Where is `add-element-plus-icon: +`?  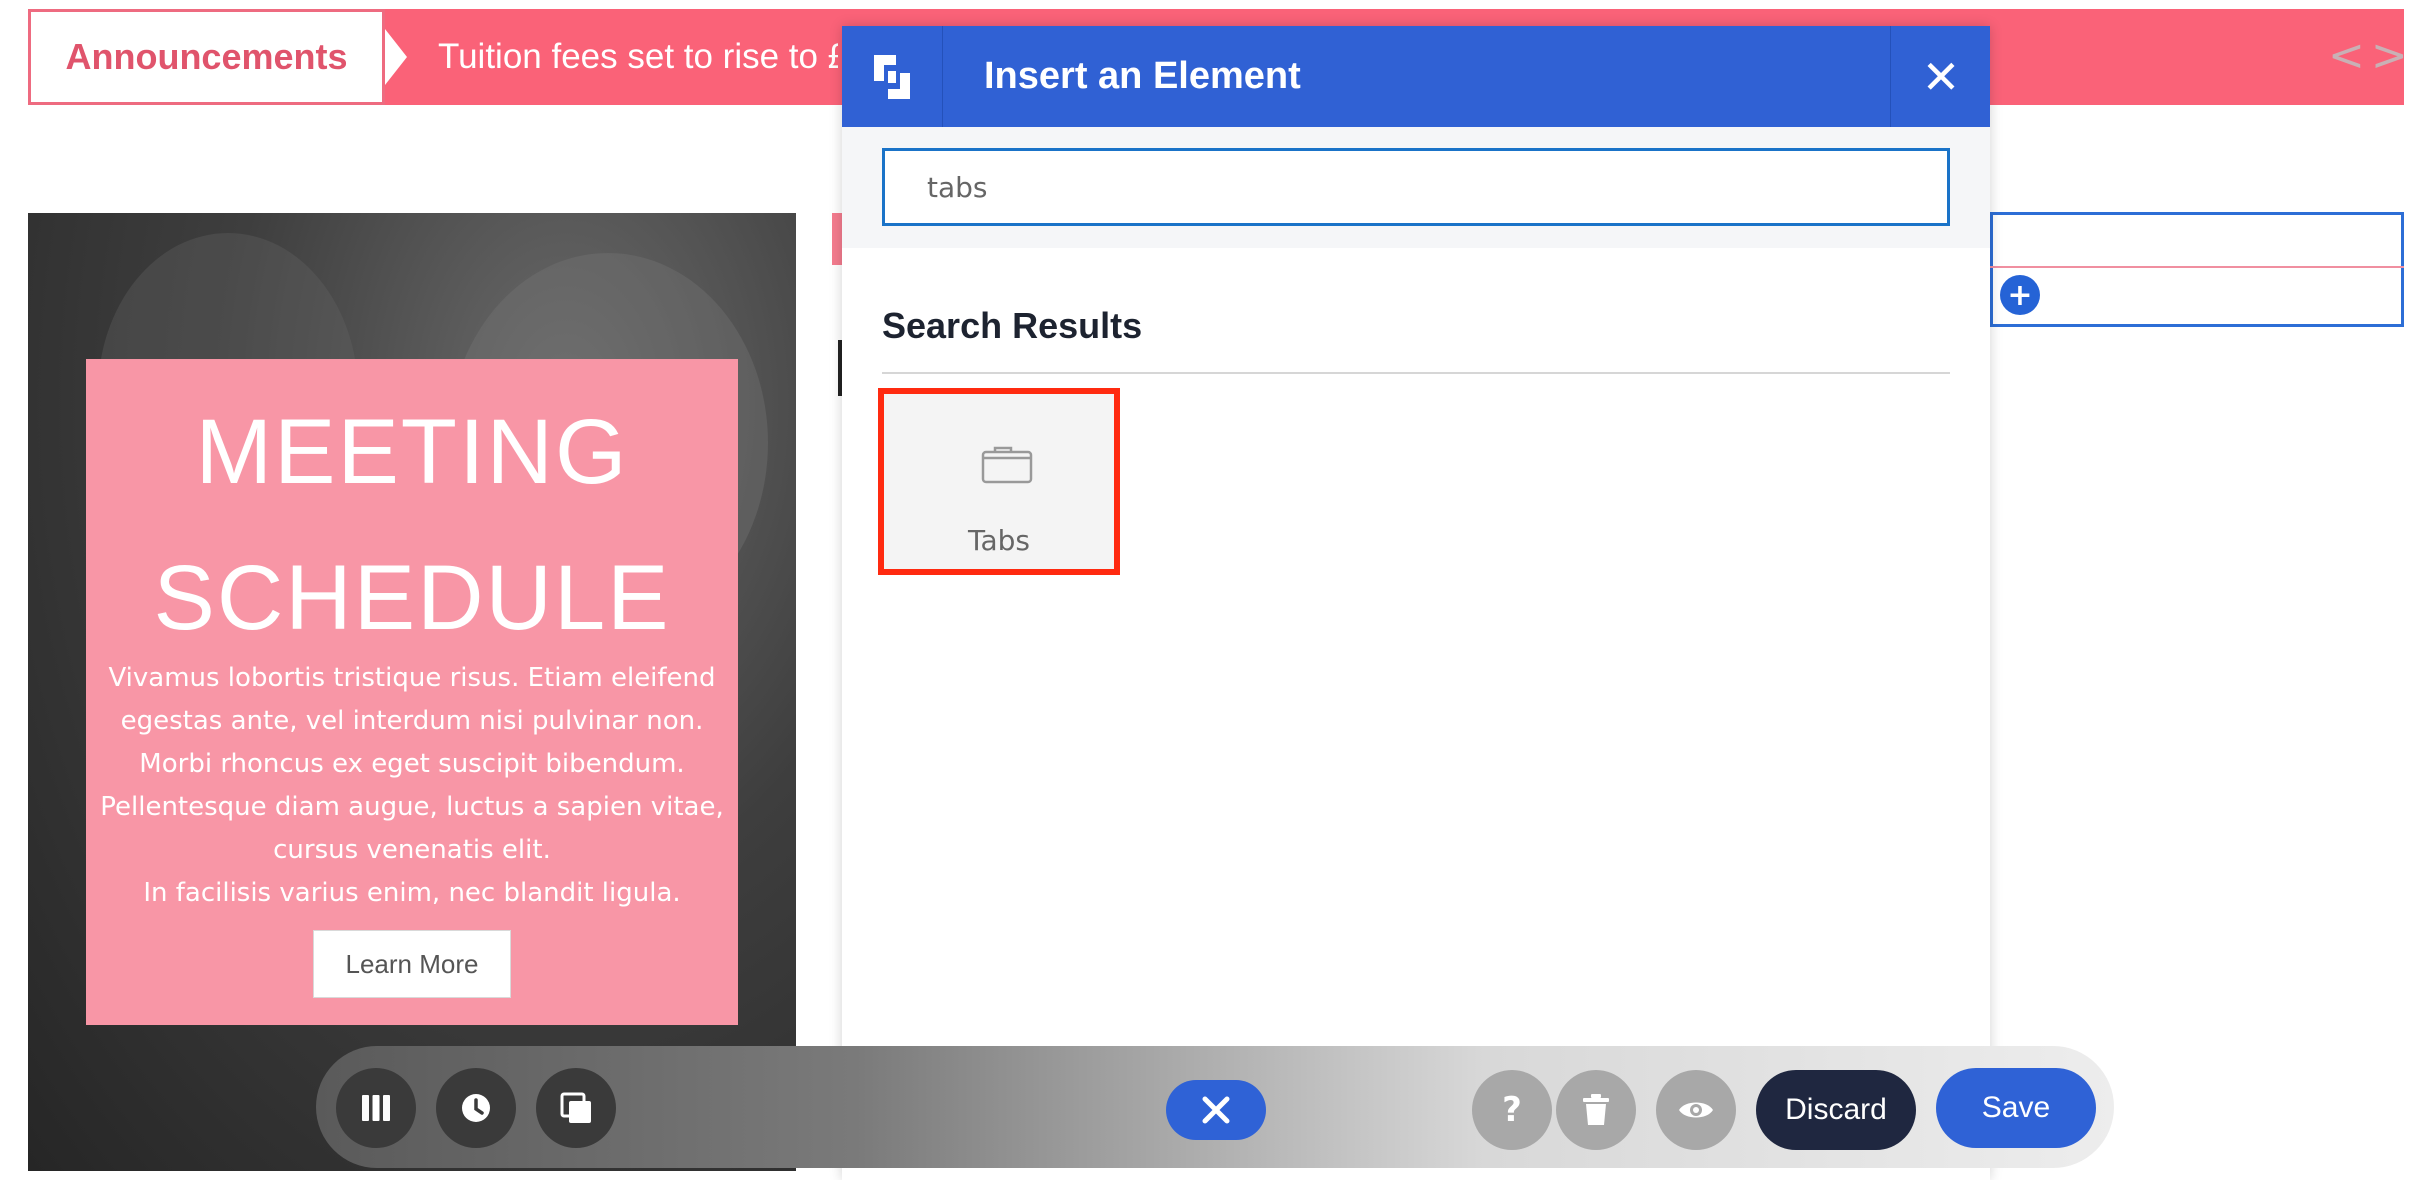
add-element-plus-icon: + is located at coordinates (2020, 295).